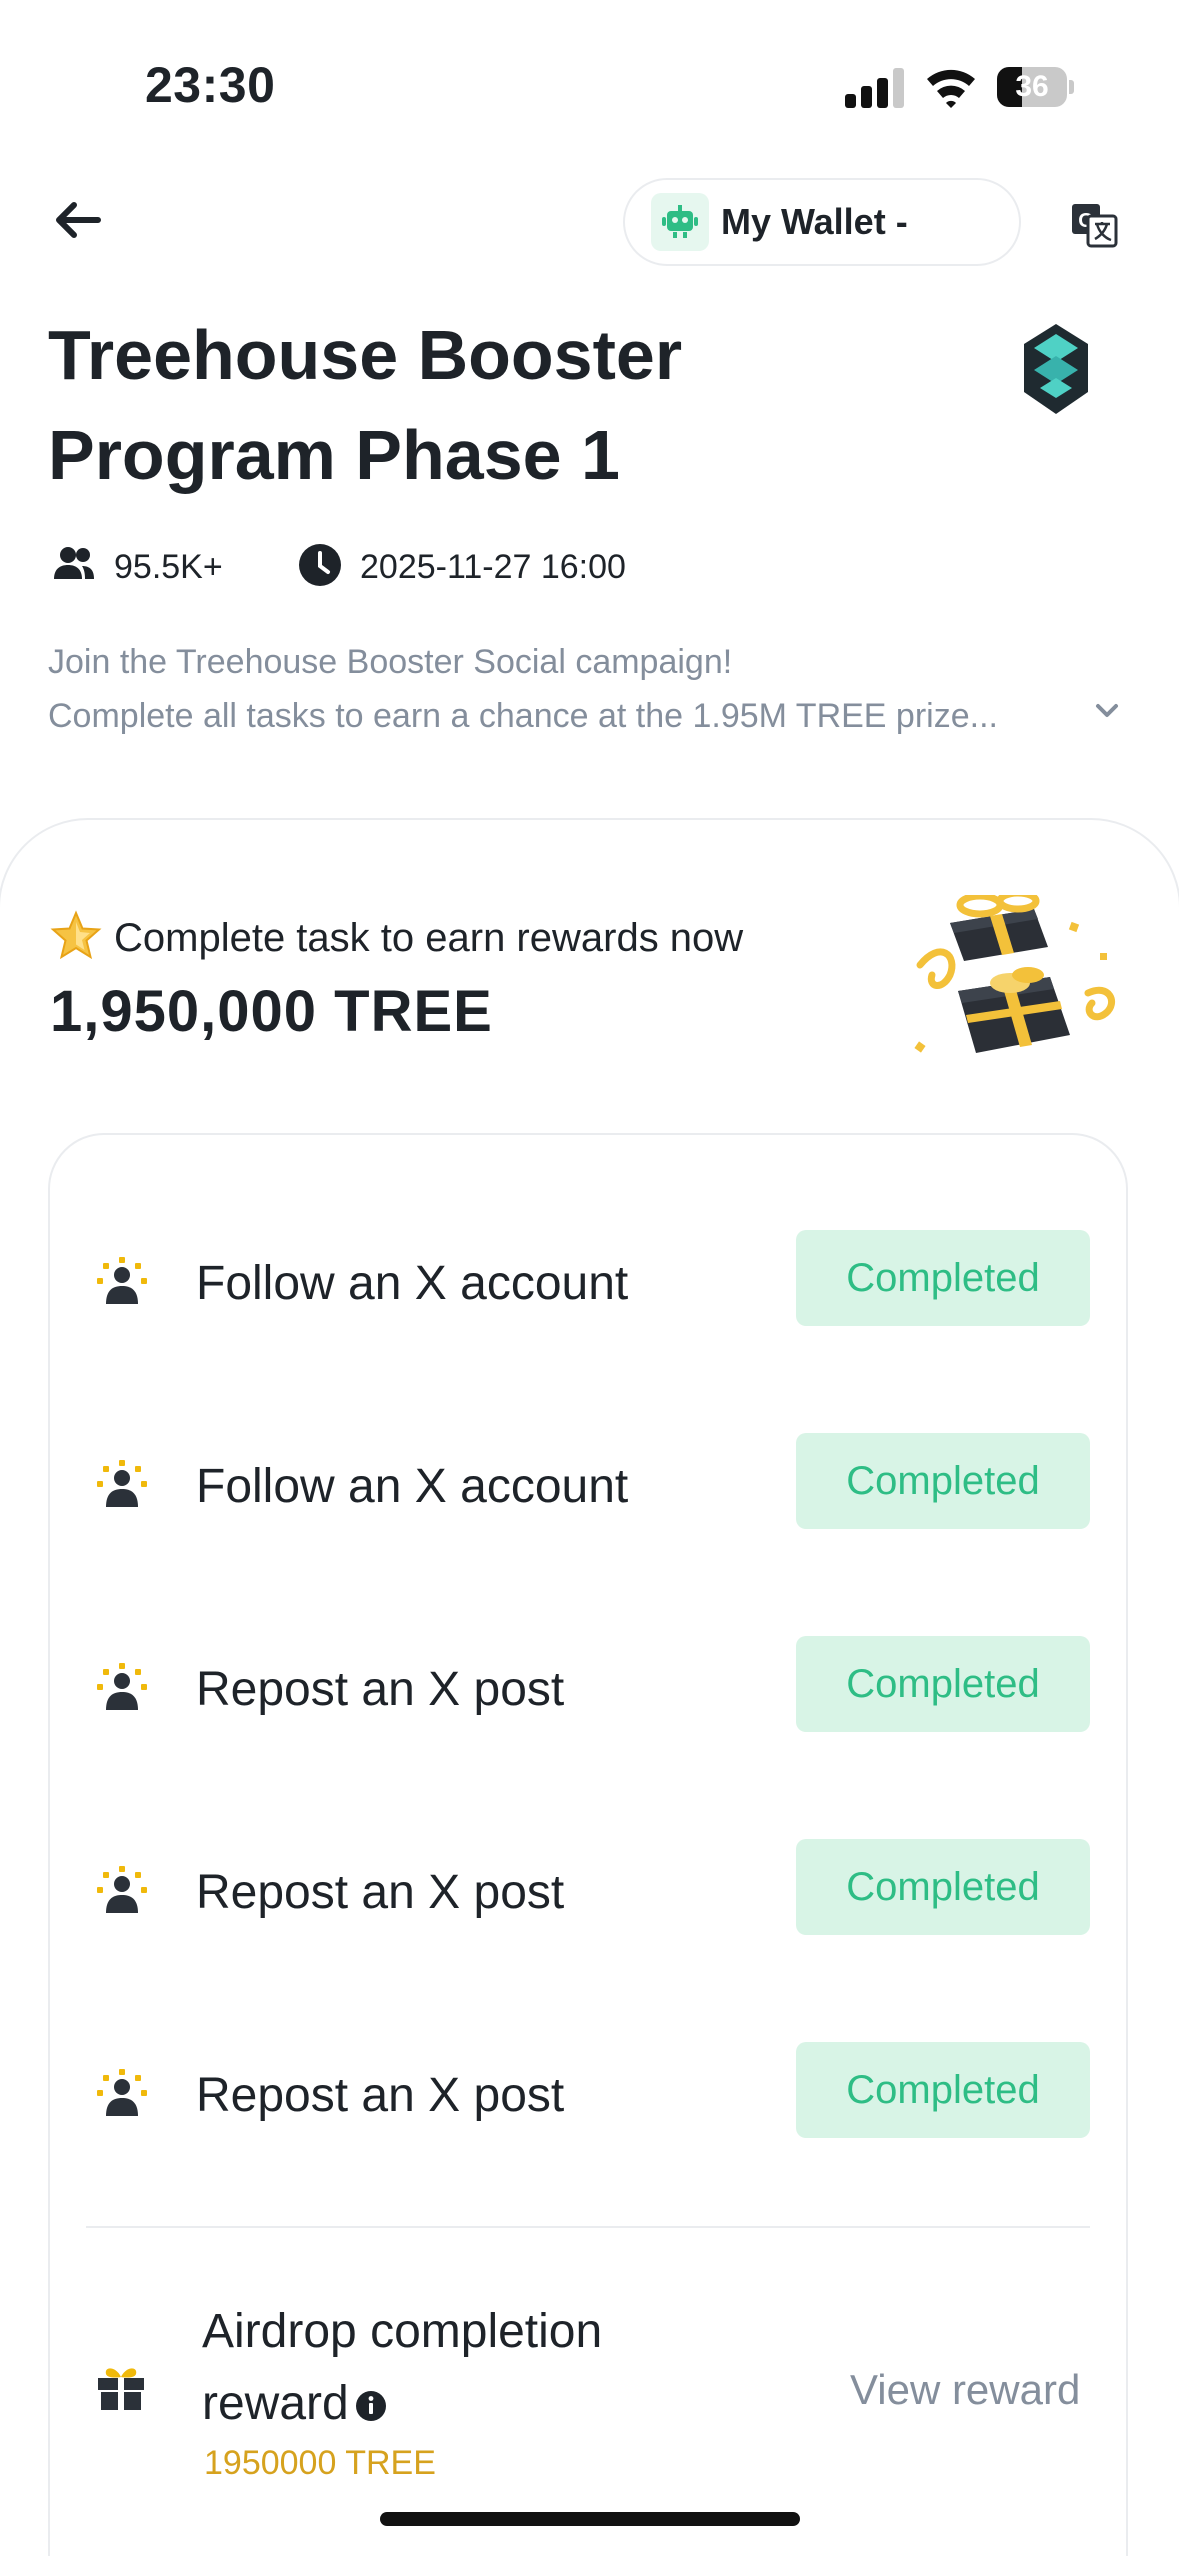 This screenshot has width=1179, height=2556. Describe the element at coordinates (320, 2463) in the screenshot. I see `airdrop-amount: 1950000 TREE` at that location.